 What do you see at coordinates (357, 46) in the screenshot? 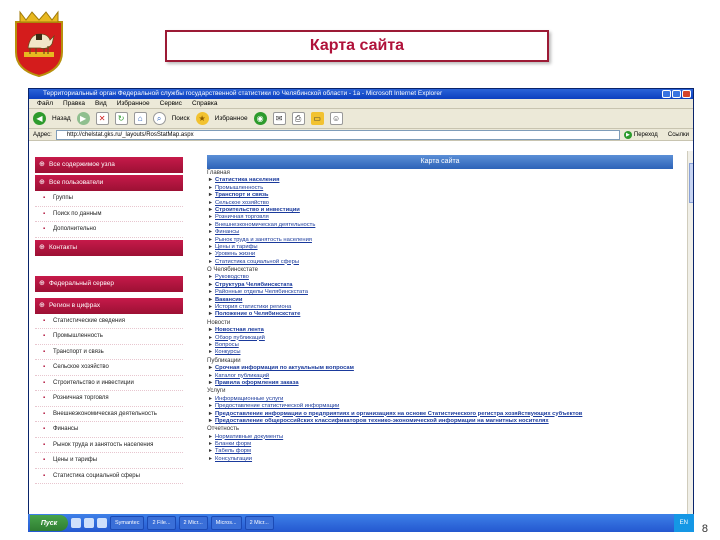
I see `slide-title: Карта сайта` at bounding box center [357, 46].